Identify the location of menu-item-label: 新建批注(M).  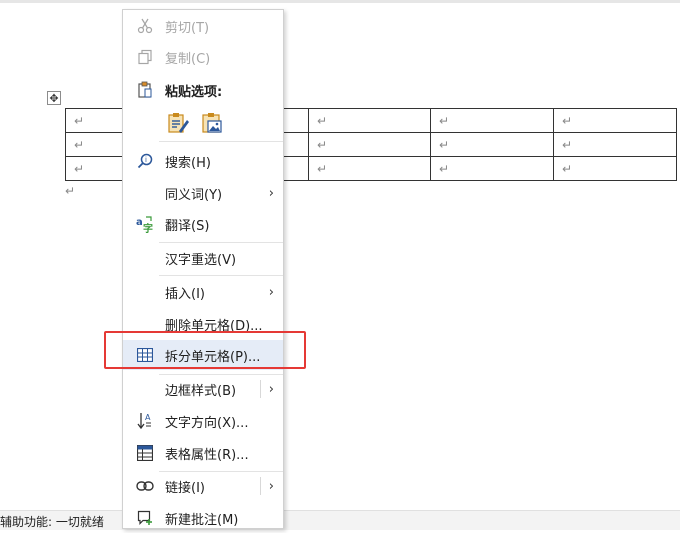
(202, 520).